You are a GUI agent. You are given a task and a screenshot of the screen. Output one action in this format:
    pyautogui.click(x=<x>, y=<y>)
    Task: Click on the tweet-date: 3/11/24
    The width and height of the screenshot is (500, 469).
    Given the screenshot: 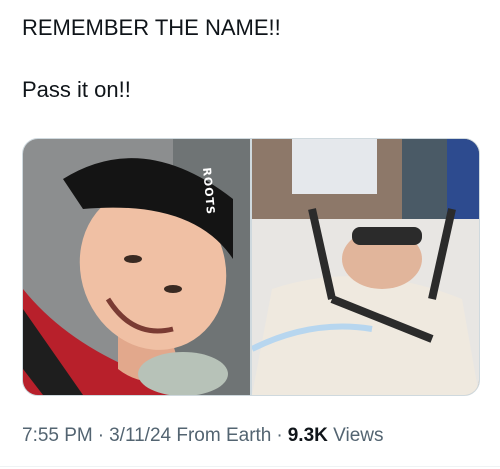 What is the action you would take?
    pyautogui.click(x=140, y=435)
    